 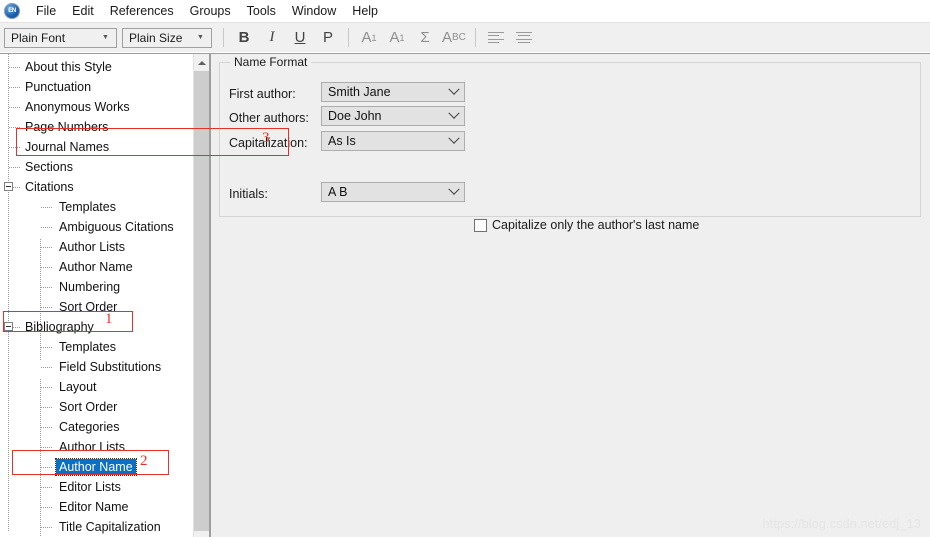 What do you see at coordinates (454, 138) in the screenshot?
I see `chevron-down-icon` at bounding box center [454, 138].